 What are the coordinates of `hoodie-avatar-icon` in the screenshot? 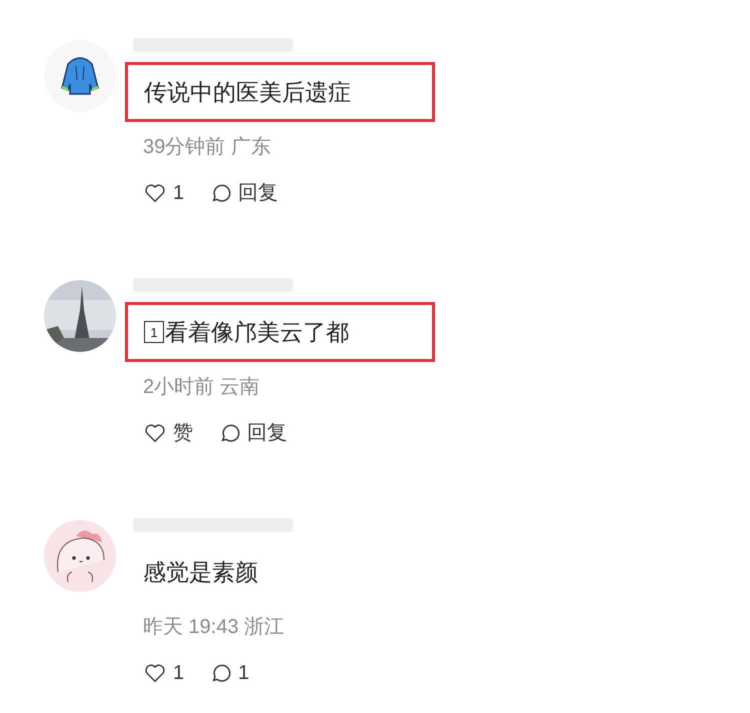 It's located at (80, 76).